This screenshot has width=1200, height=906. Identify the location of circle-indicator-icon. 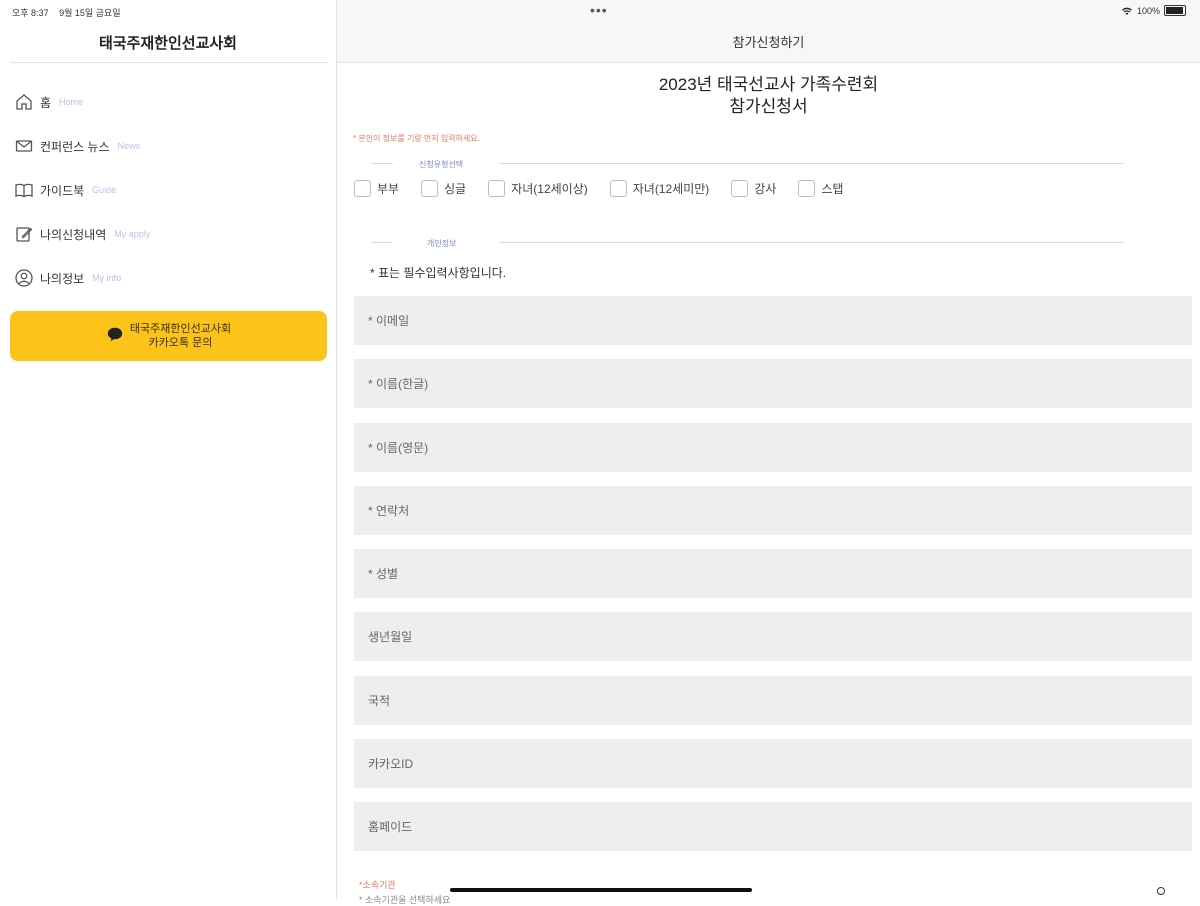
(1161, 891).